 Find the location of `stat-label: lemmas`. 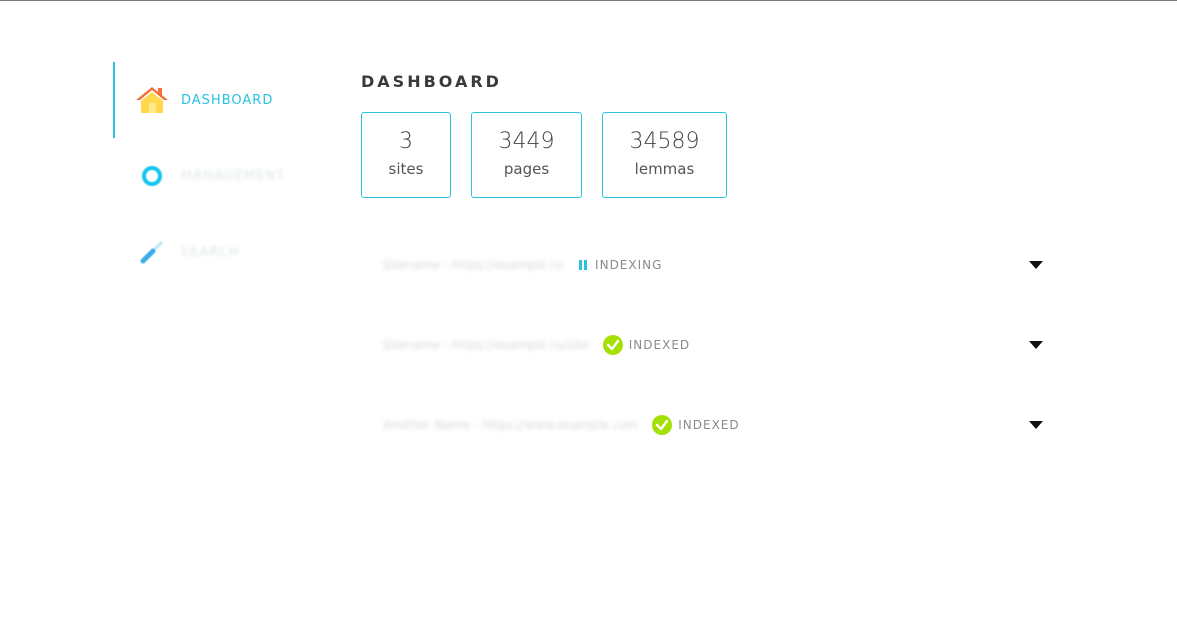

stat-label: lemmas is located at coordinates (664, 169).